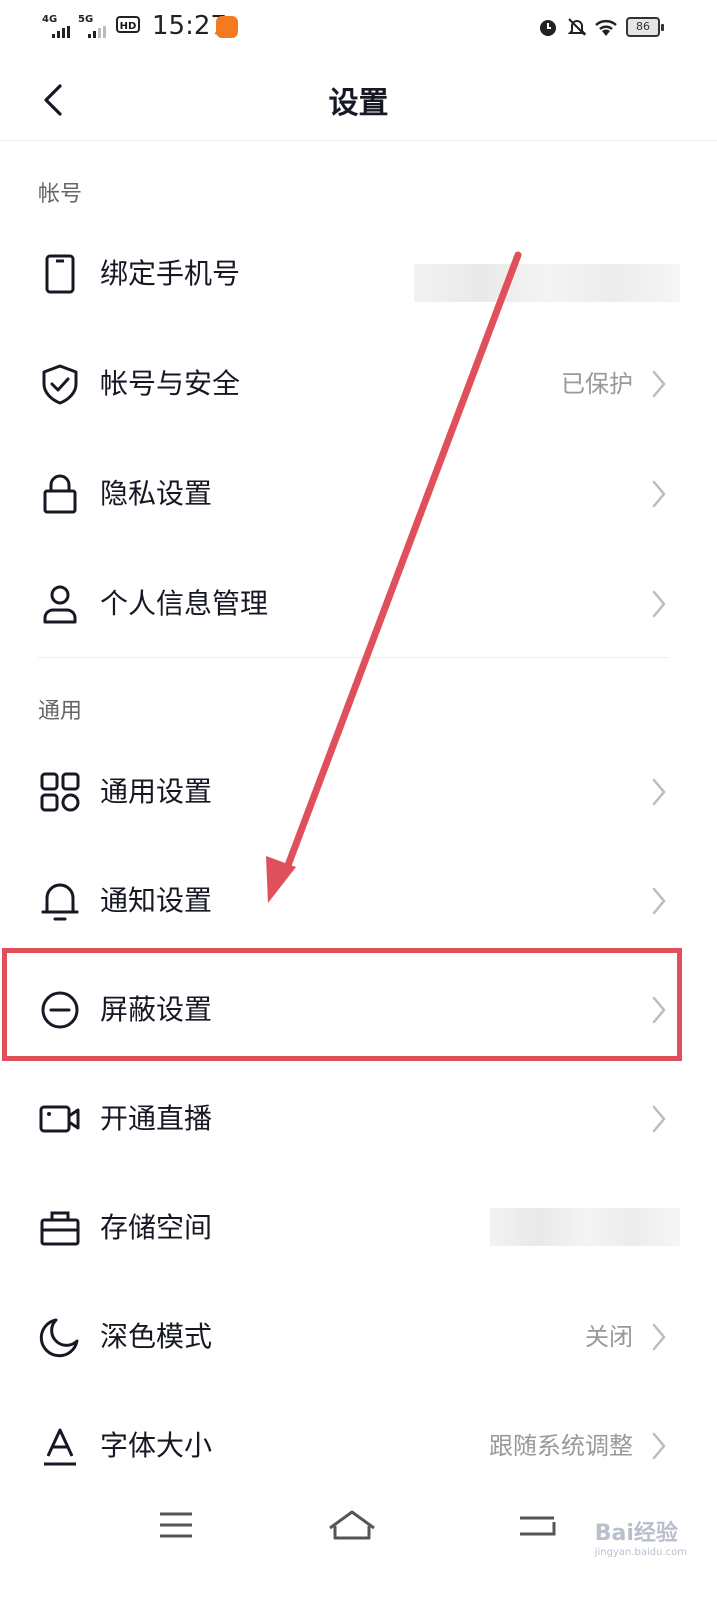 Image resolution: width=717 pixels, height=1600 pixels. I want to click on row-label: 开通直播, so click(156, 1118).